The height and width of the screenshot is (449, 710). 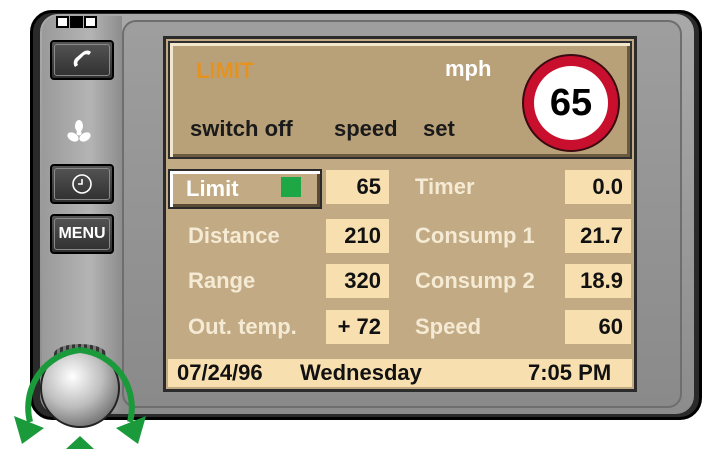 What do you see at coordinates (439, 129) in the screenshot?
I see `set-label: set` at bounding box center [439, 129].